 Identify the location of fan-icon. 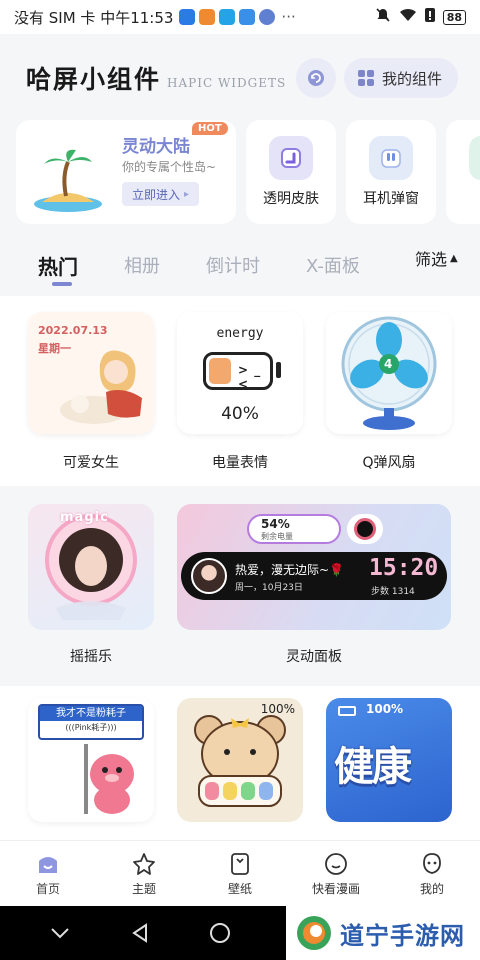
(389, 373).